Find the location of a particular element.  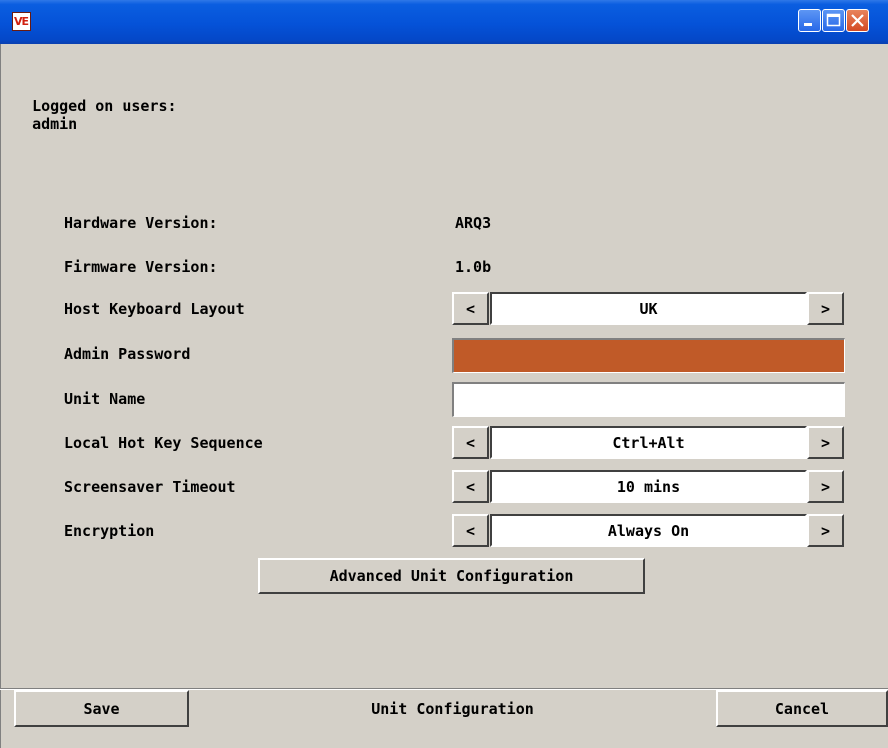

maximize-button is located at coordinates (833, 20).